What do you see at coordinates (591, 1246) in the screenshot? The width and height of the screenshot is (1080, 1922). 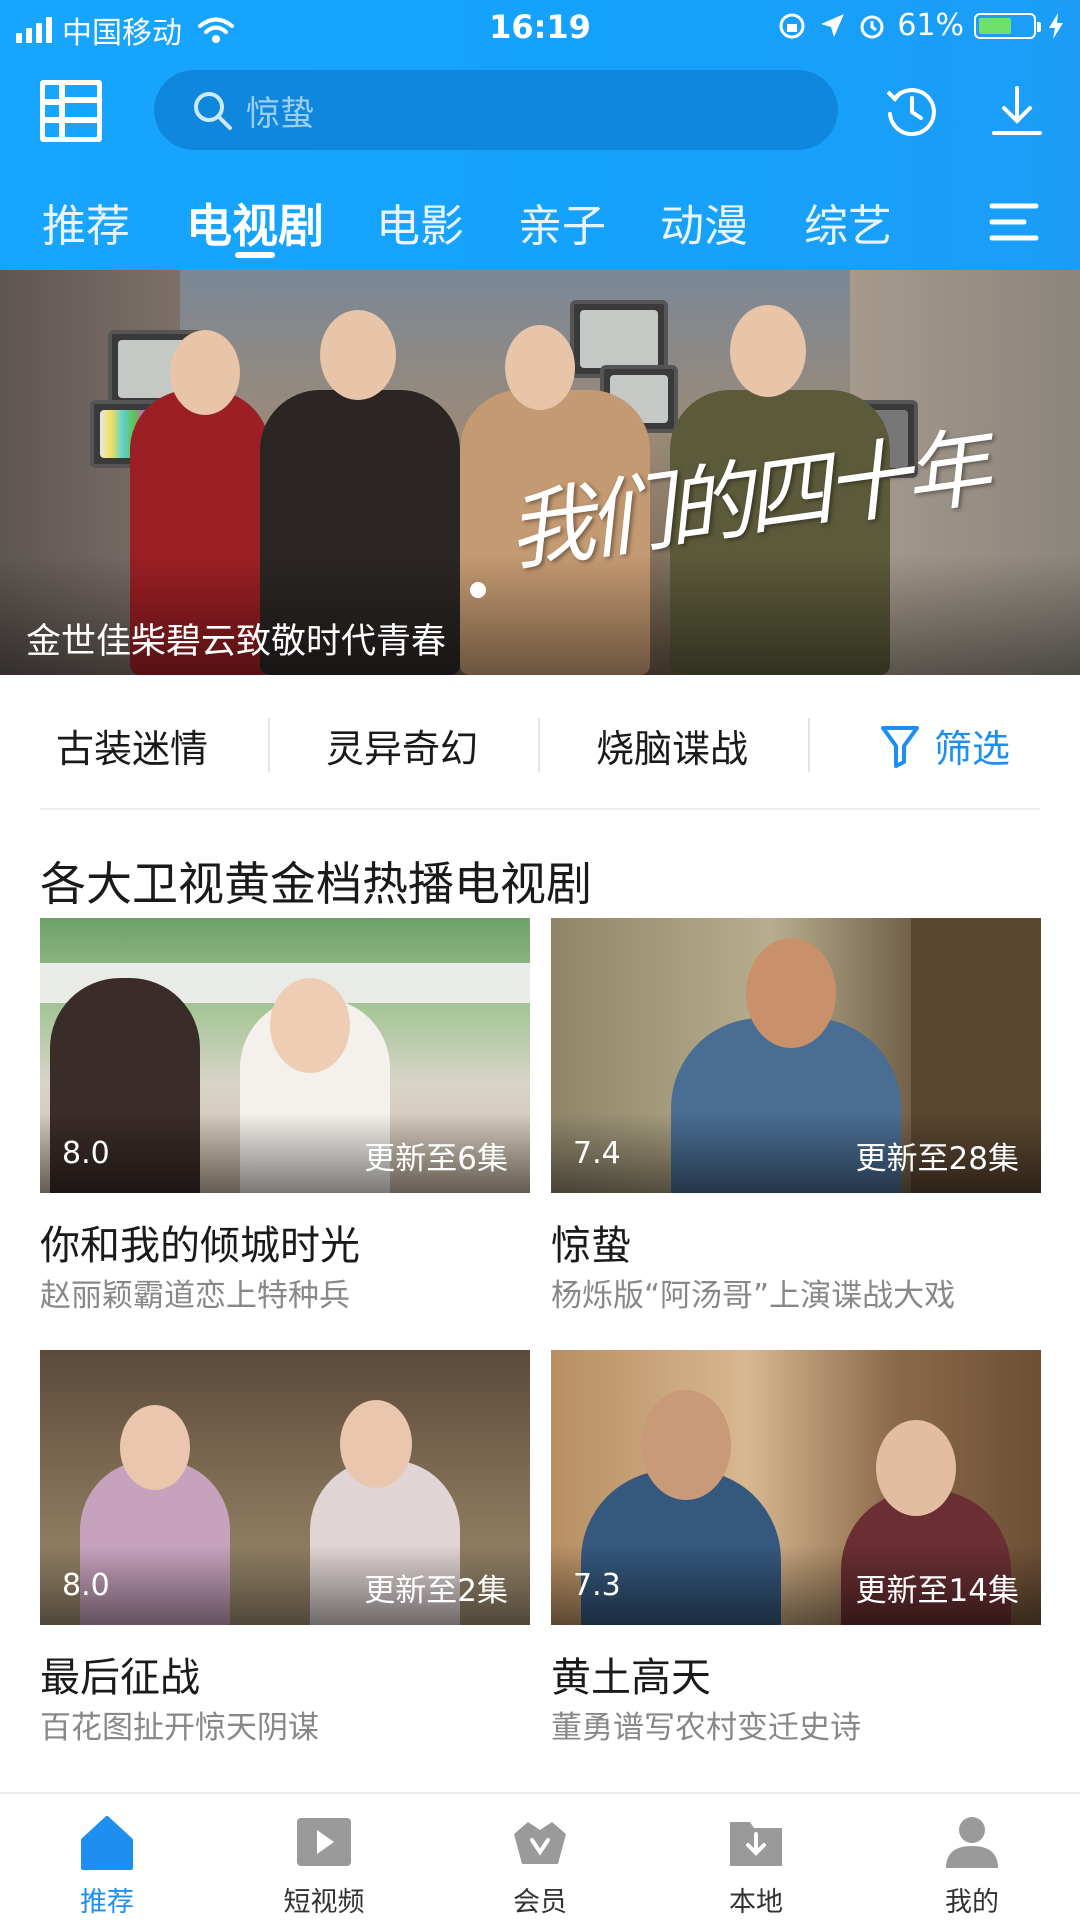 I see `drama-title: 惊蛰` at bounding box center [591, 1246].